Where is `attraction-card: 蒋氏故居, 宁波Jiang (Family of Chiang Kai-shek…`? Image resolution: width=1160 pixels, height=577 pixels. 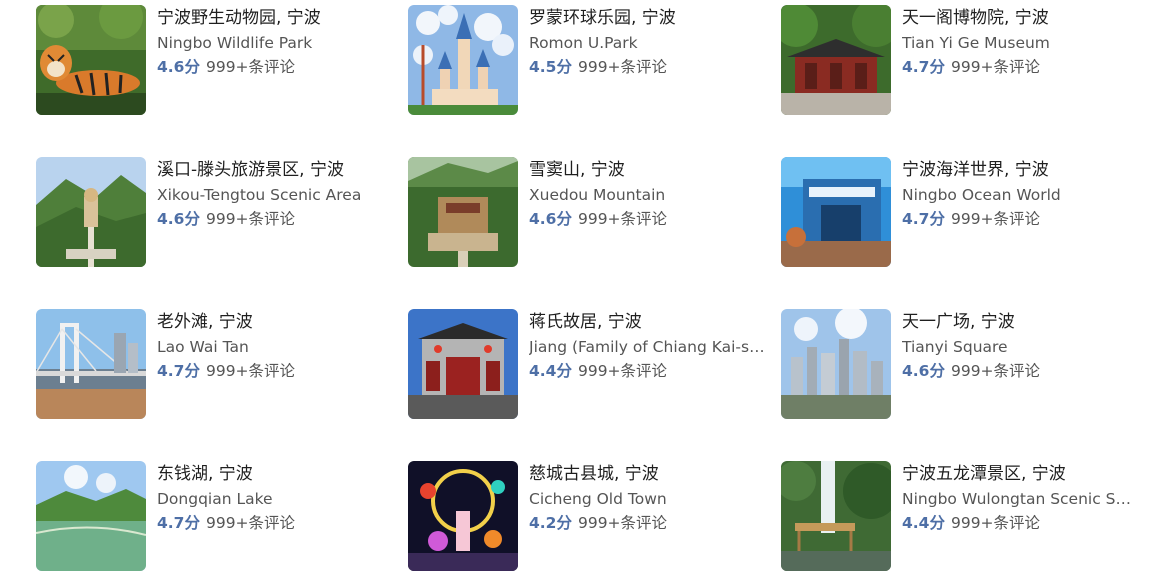 attraction-card: 蒋氏故居, 宁波Jiang (Family of Chiang Kai-shek… is located at coordinates (588, 365).